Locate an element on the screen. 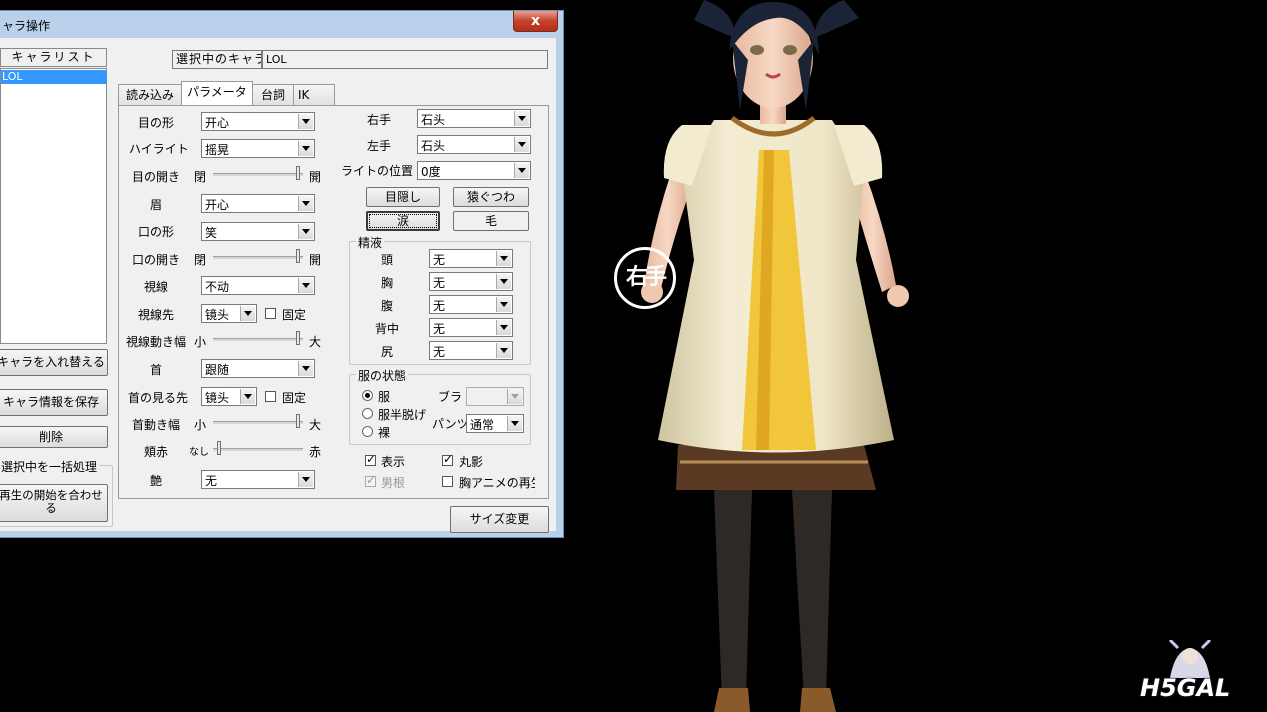  pants-select: 通常 is located at coordinates (495, 423).